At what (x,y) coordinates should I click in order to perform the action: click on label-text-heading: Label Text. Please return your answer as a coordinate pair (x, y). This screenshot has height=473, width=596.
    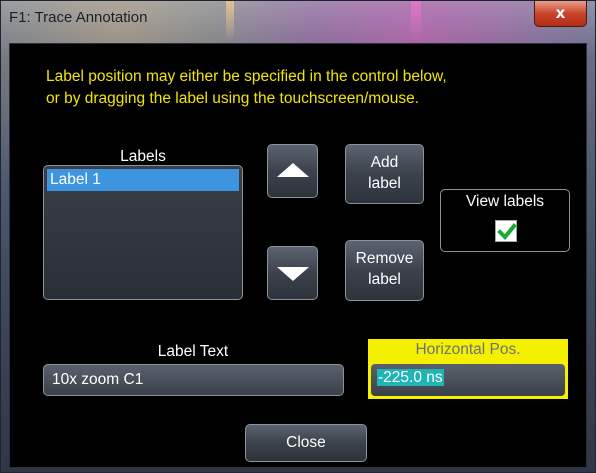
    Looking at the image, I should click on (193, 351).